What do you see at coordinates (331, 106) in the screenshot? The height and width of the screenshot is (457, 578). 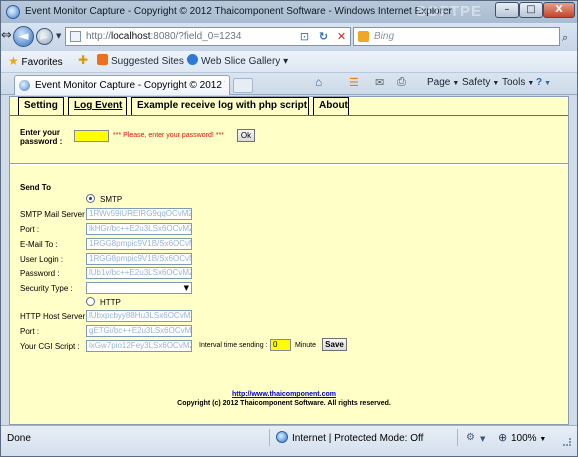 I see `tab-about: About` at bounding box center [331, 106].